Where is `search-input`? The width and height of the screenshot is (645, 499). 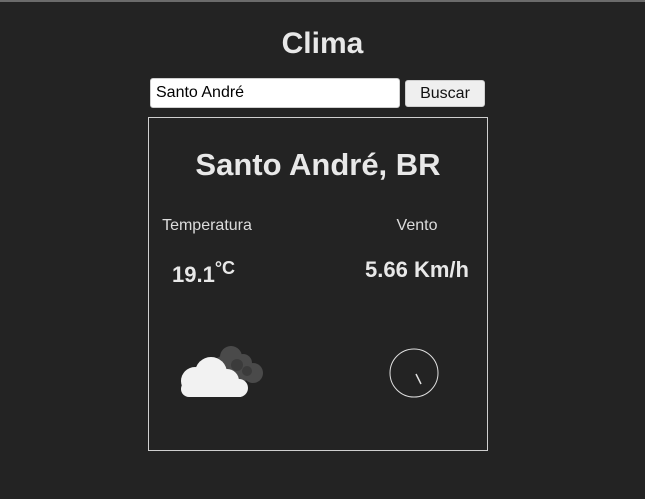 search-input is located at coordinates (275, 93).